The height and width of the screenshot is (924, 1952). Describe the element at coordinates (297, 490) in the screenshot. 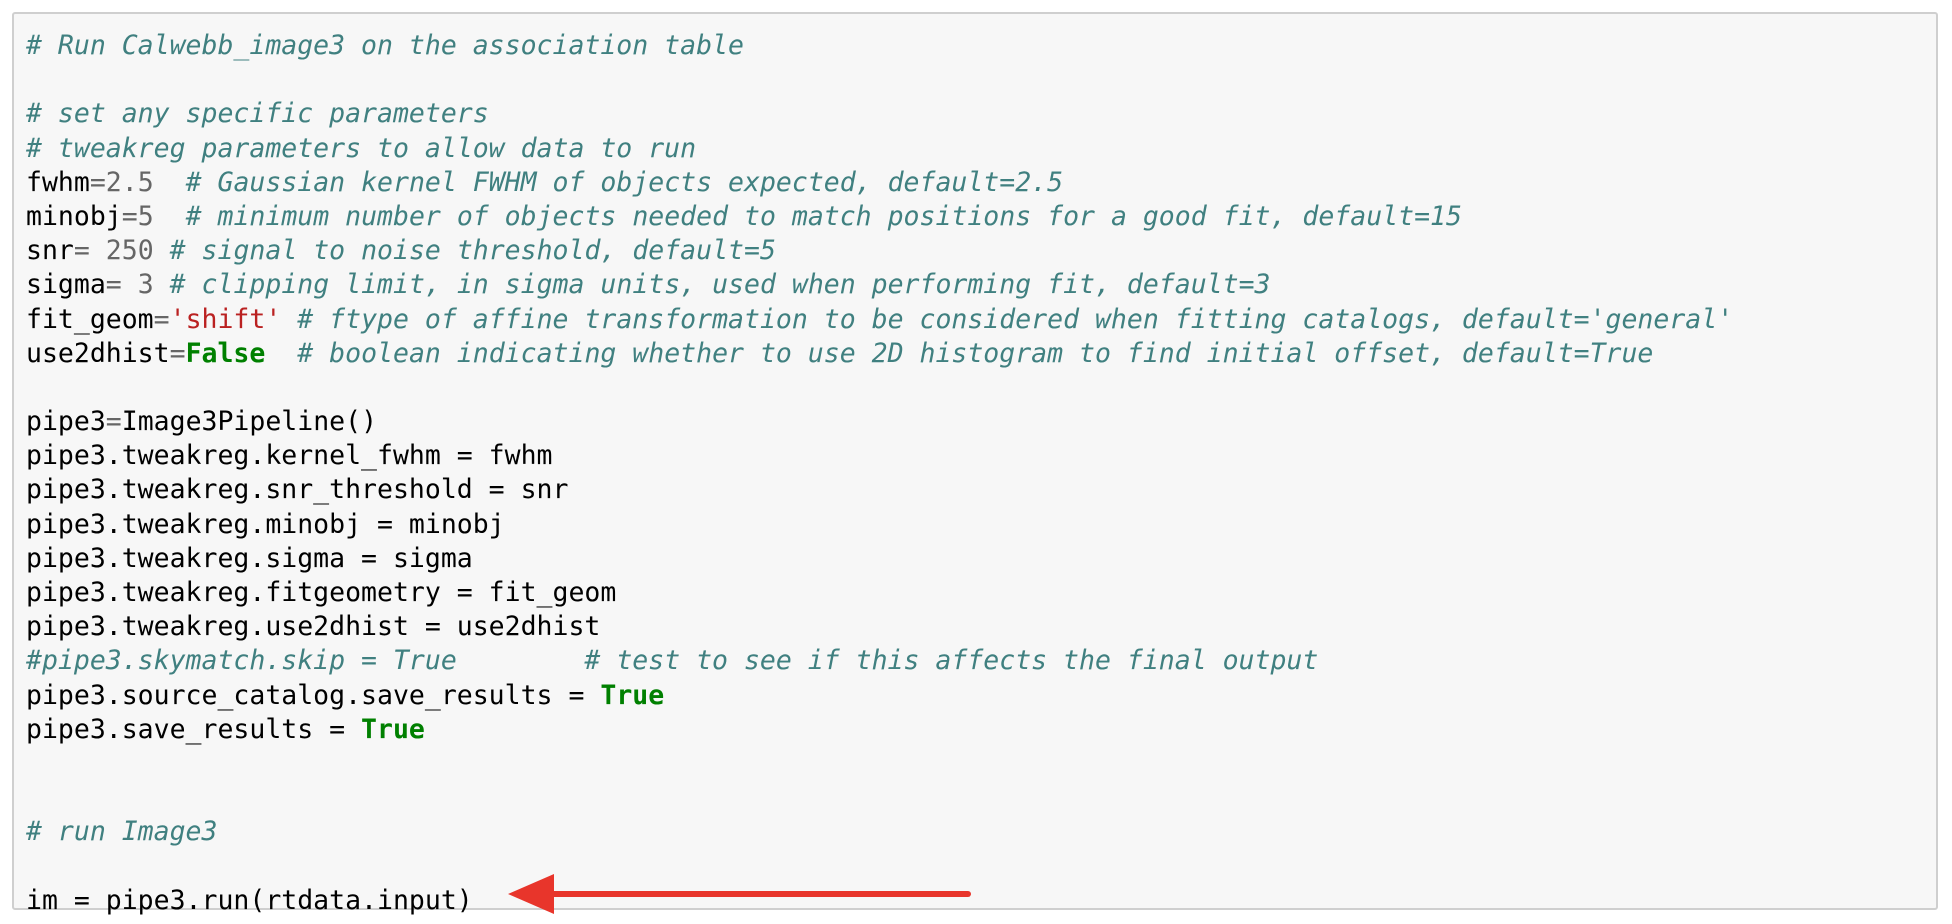

I see `code-text: pipe3.tweakreg.snr_threshold = snr` at that location.